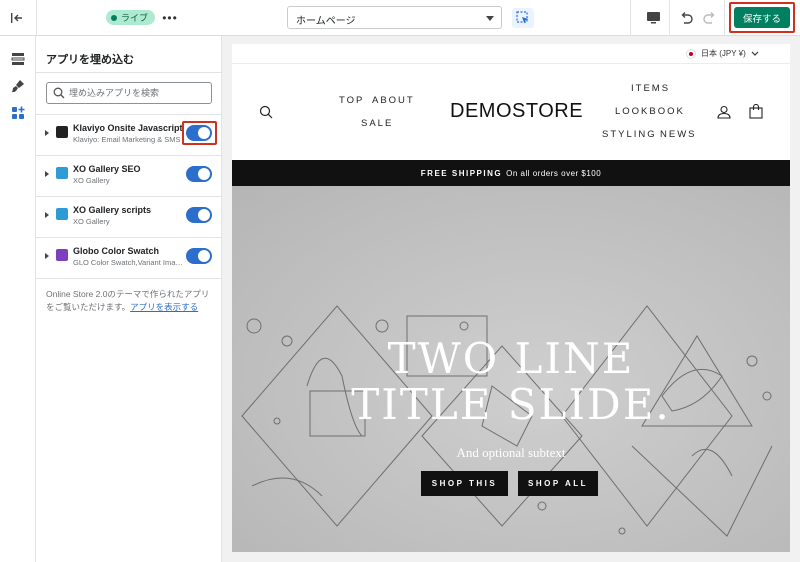  I want to click on announcement-bold: FREE SHIPPING, so click(461, 173).